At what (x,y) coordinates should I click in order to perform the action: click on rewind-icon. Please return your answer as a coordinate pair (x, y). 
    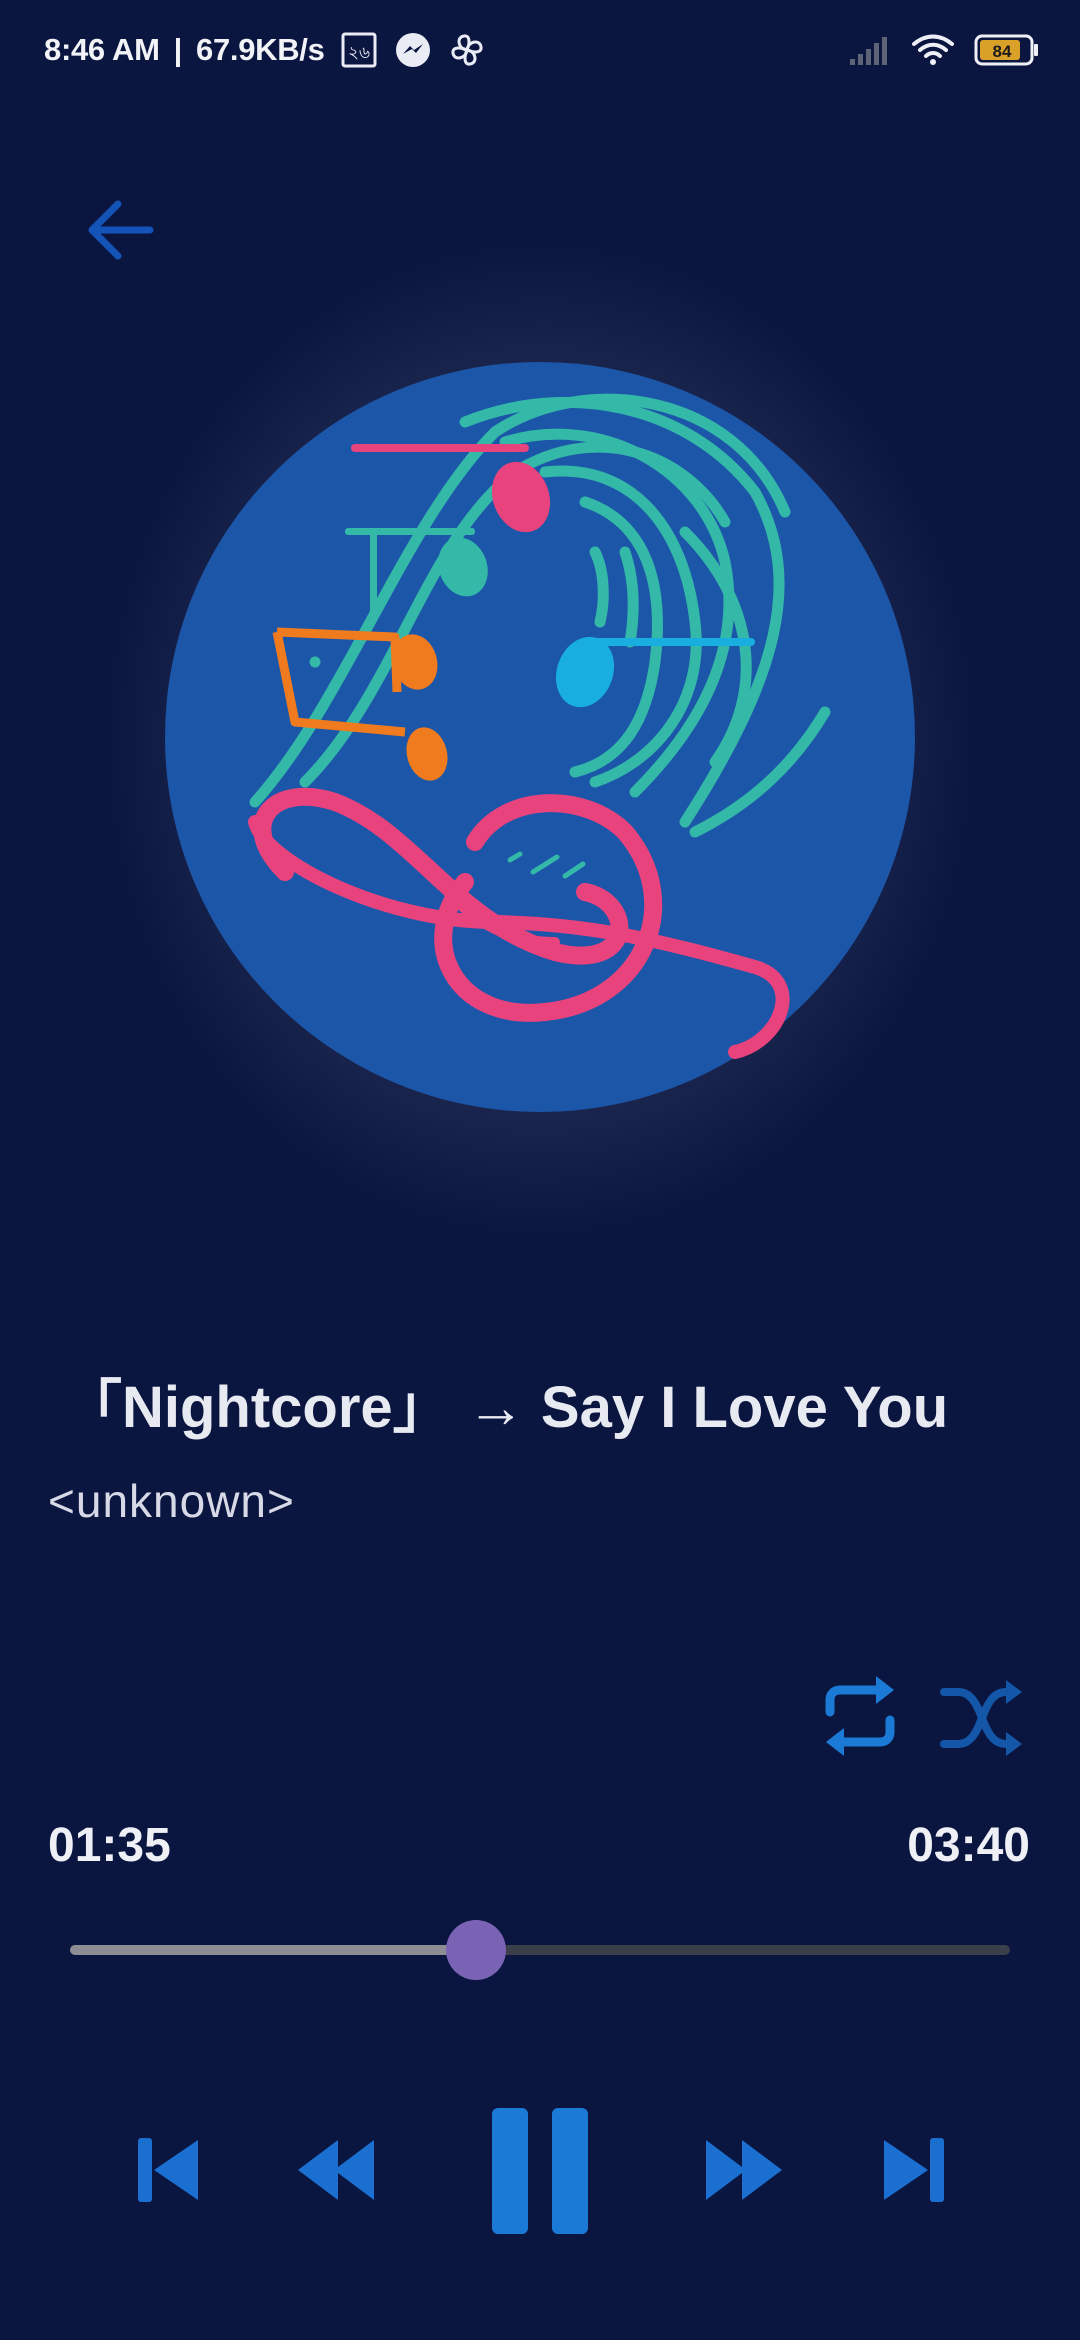
    Looking at the image, I should click on (336, 2170).